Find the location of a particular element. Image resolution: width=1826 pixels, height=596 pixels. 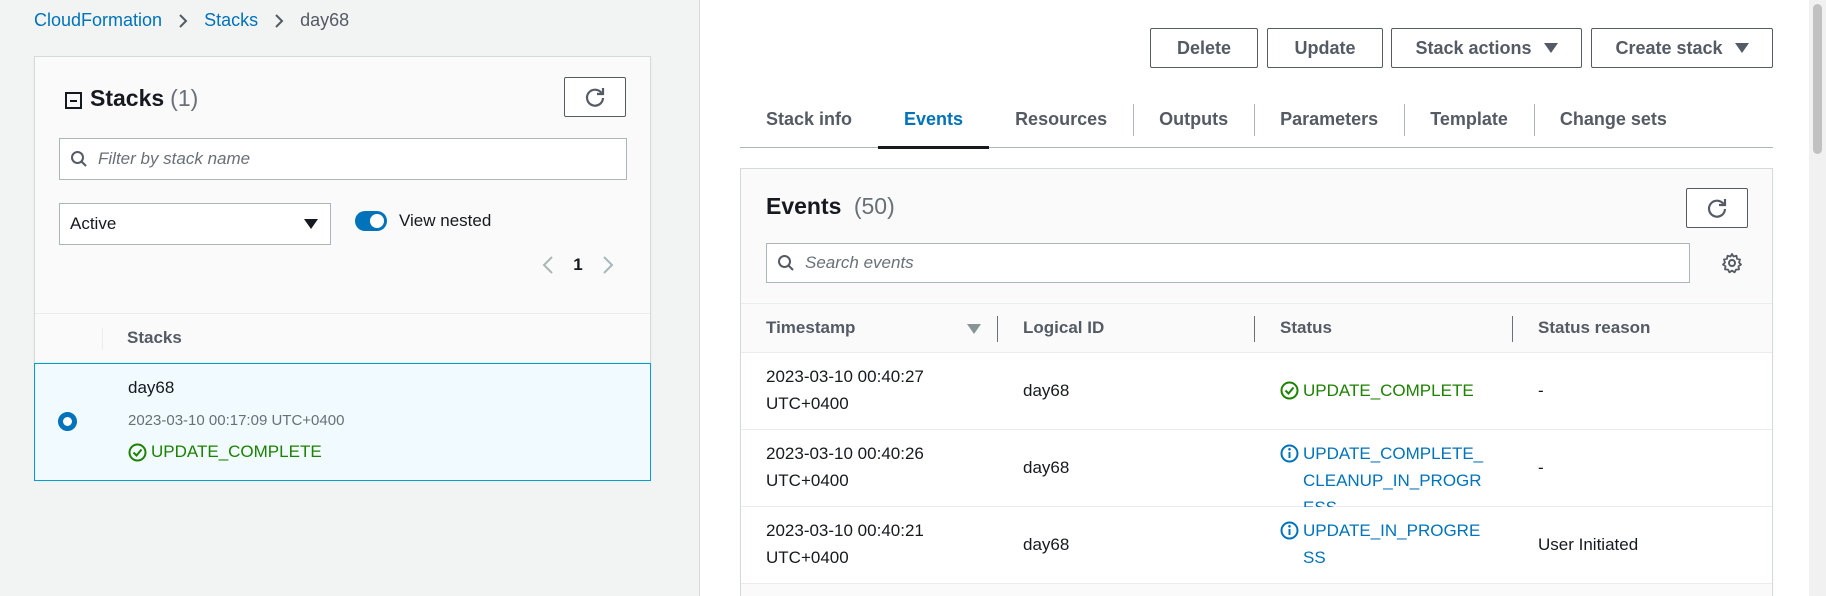

delete-button-label: Delete is located at coordinates (1204, 47).